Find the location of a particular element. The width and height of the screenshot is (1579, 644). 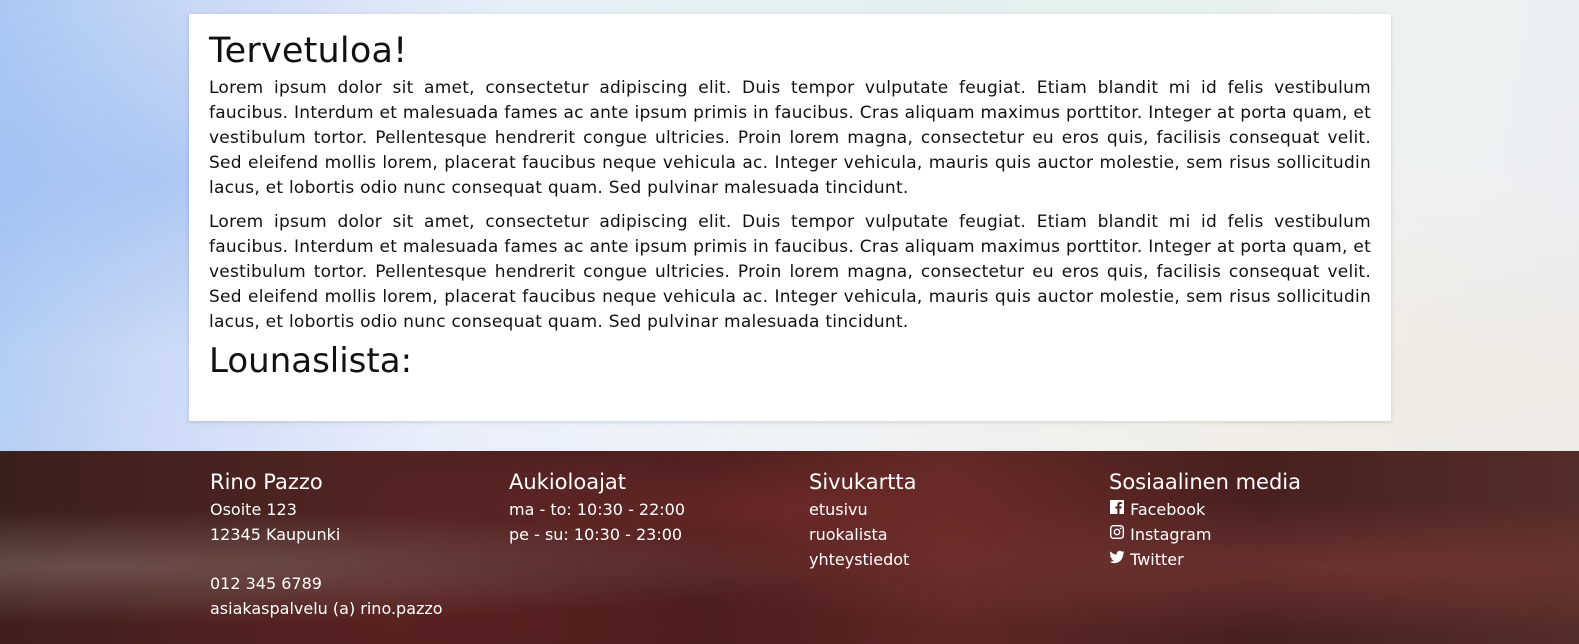

lunch-list-title: Lounaslista: is located at coordinates (311, 361).